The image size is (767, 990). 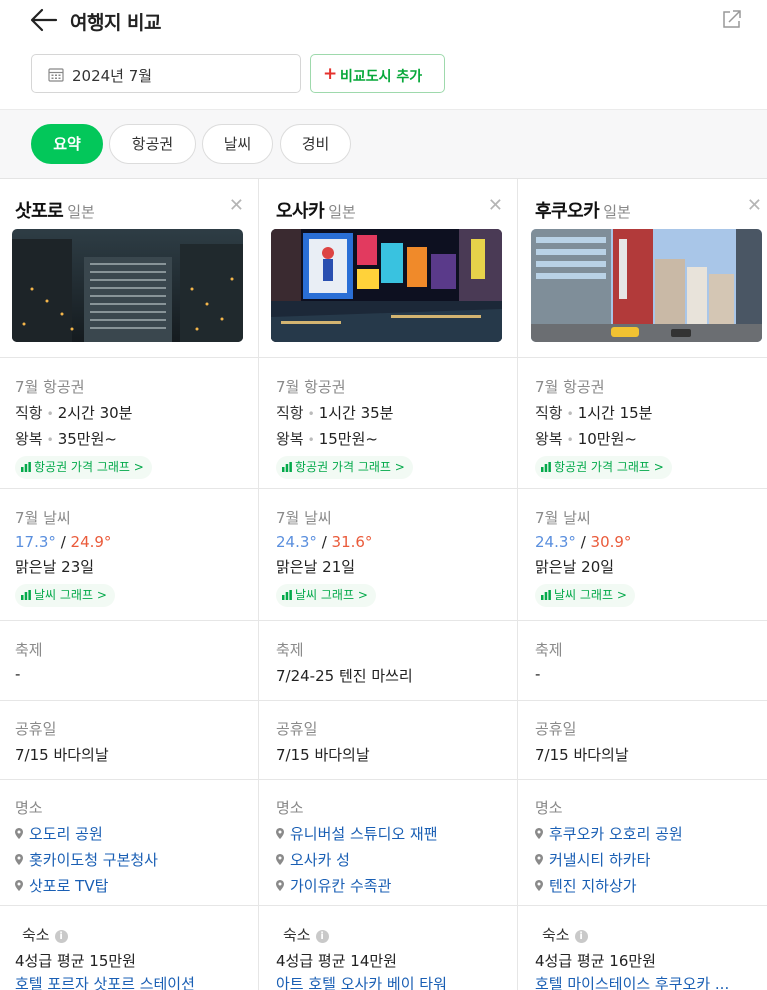 What do you see at coordinates (391, 210) in the screenshot?
I see `city-title: 오사카 일본` at bounding box center [391, 210].